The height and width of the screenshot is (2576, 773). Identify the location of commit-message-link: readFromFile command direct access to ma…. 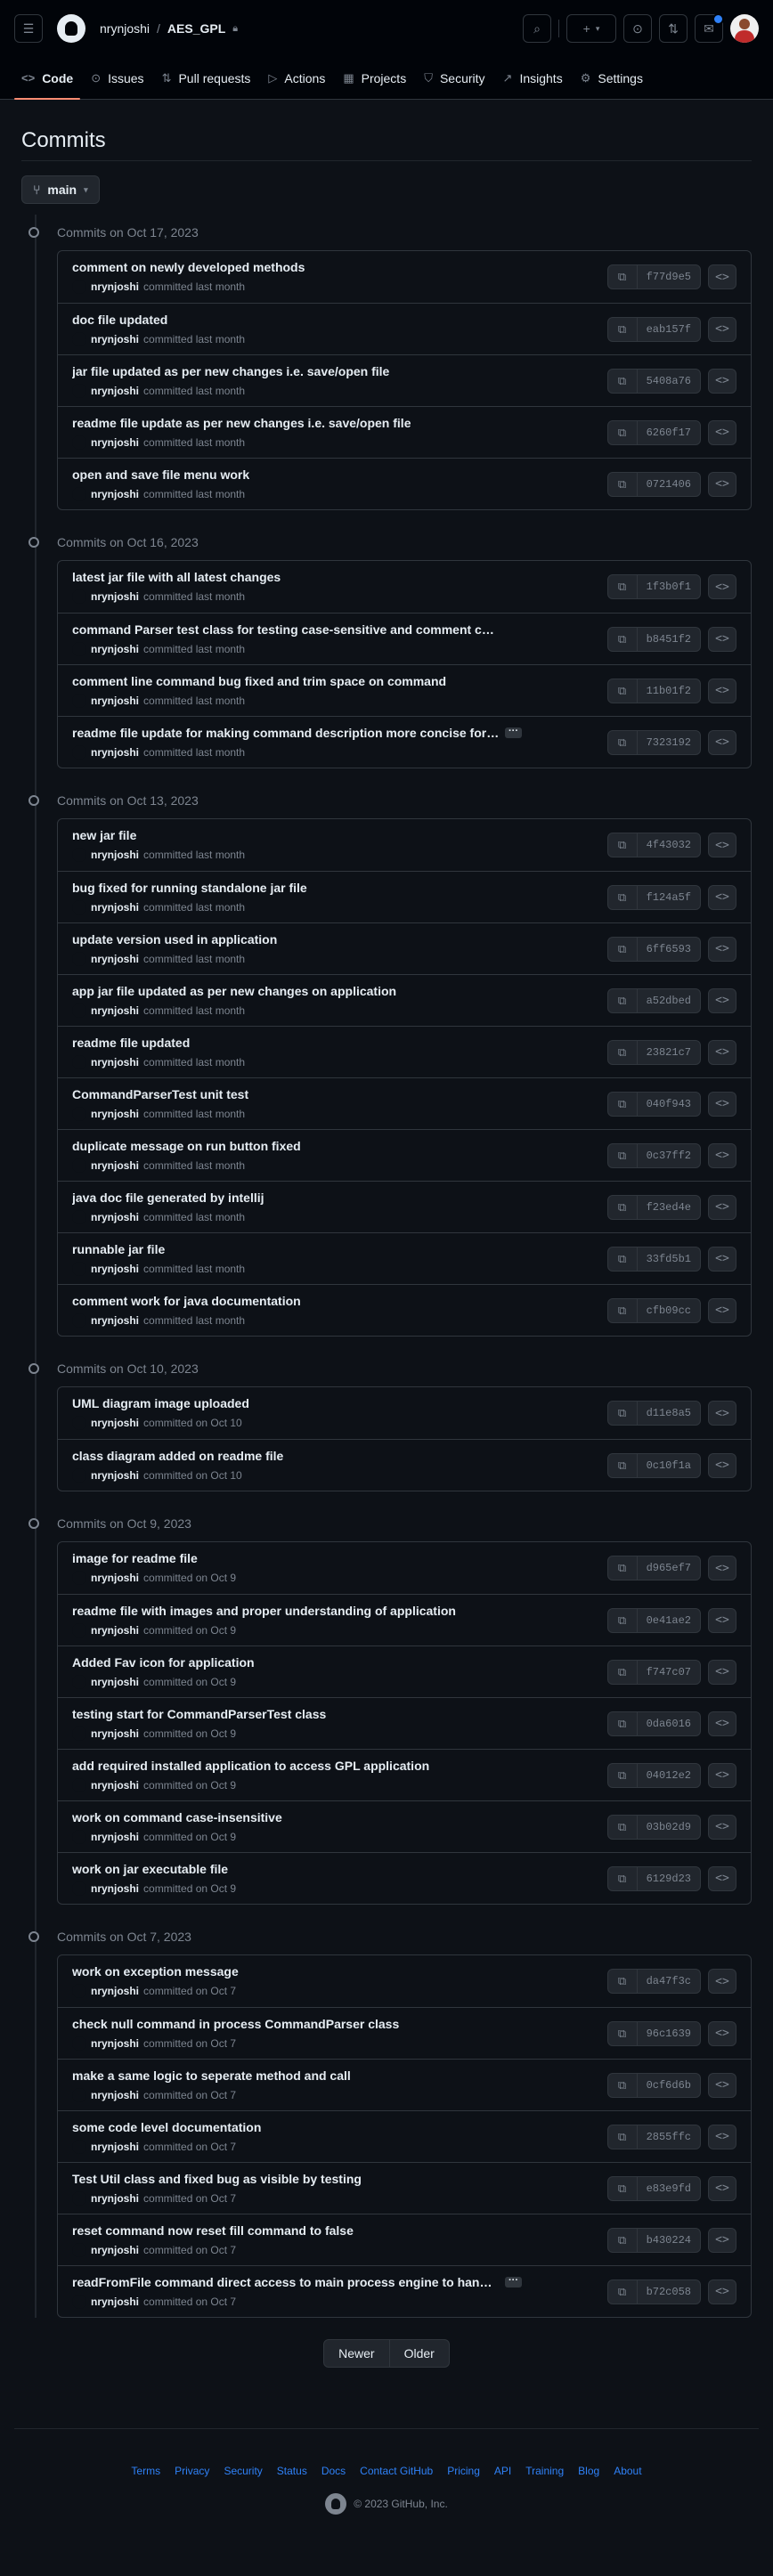
(286, 2282).